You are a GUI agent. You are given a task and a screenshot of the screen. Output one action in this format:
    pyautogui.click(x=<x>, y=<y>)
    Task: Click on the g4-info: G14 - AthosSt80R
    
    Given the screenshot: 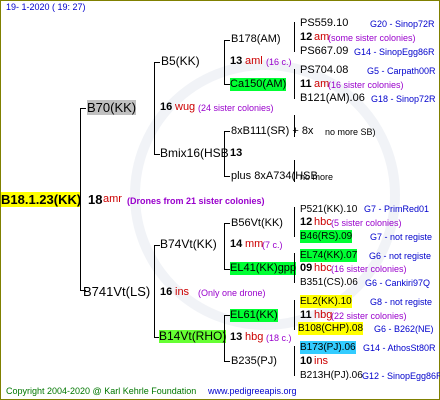 What is the action you would take?
    pyautogui.click(x=399, y=348)
    